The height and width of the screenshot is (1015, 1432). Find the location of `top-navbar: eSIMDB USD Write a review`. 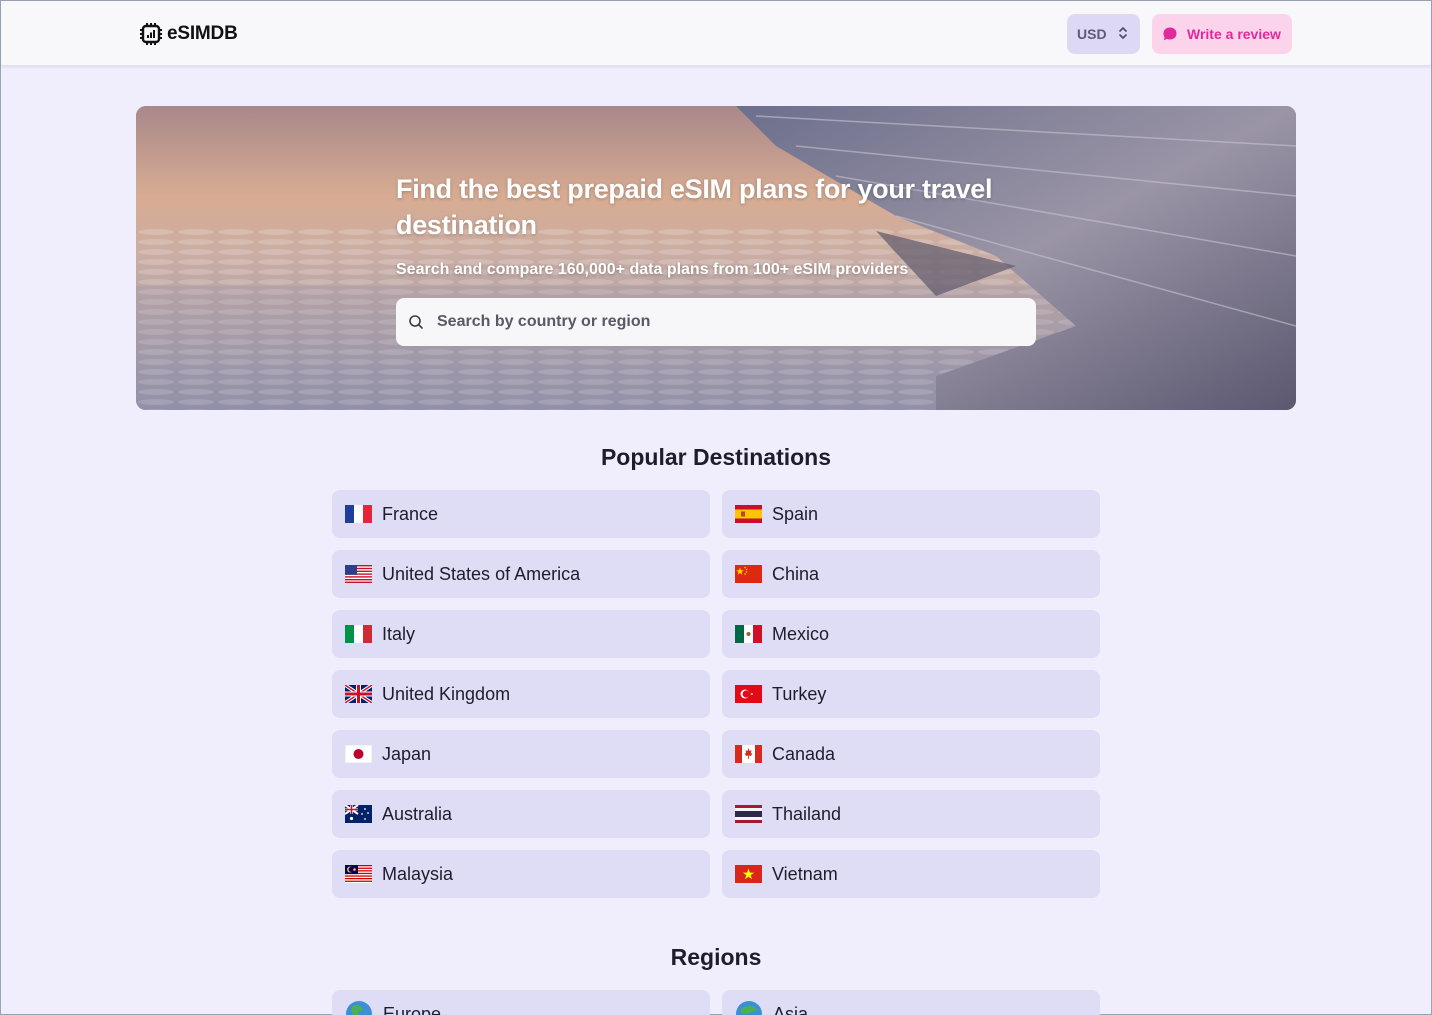

top-navbar: eSIMDB USD Write a review is located at coordinates (716, 33).